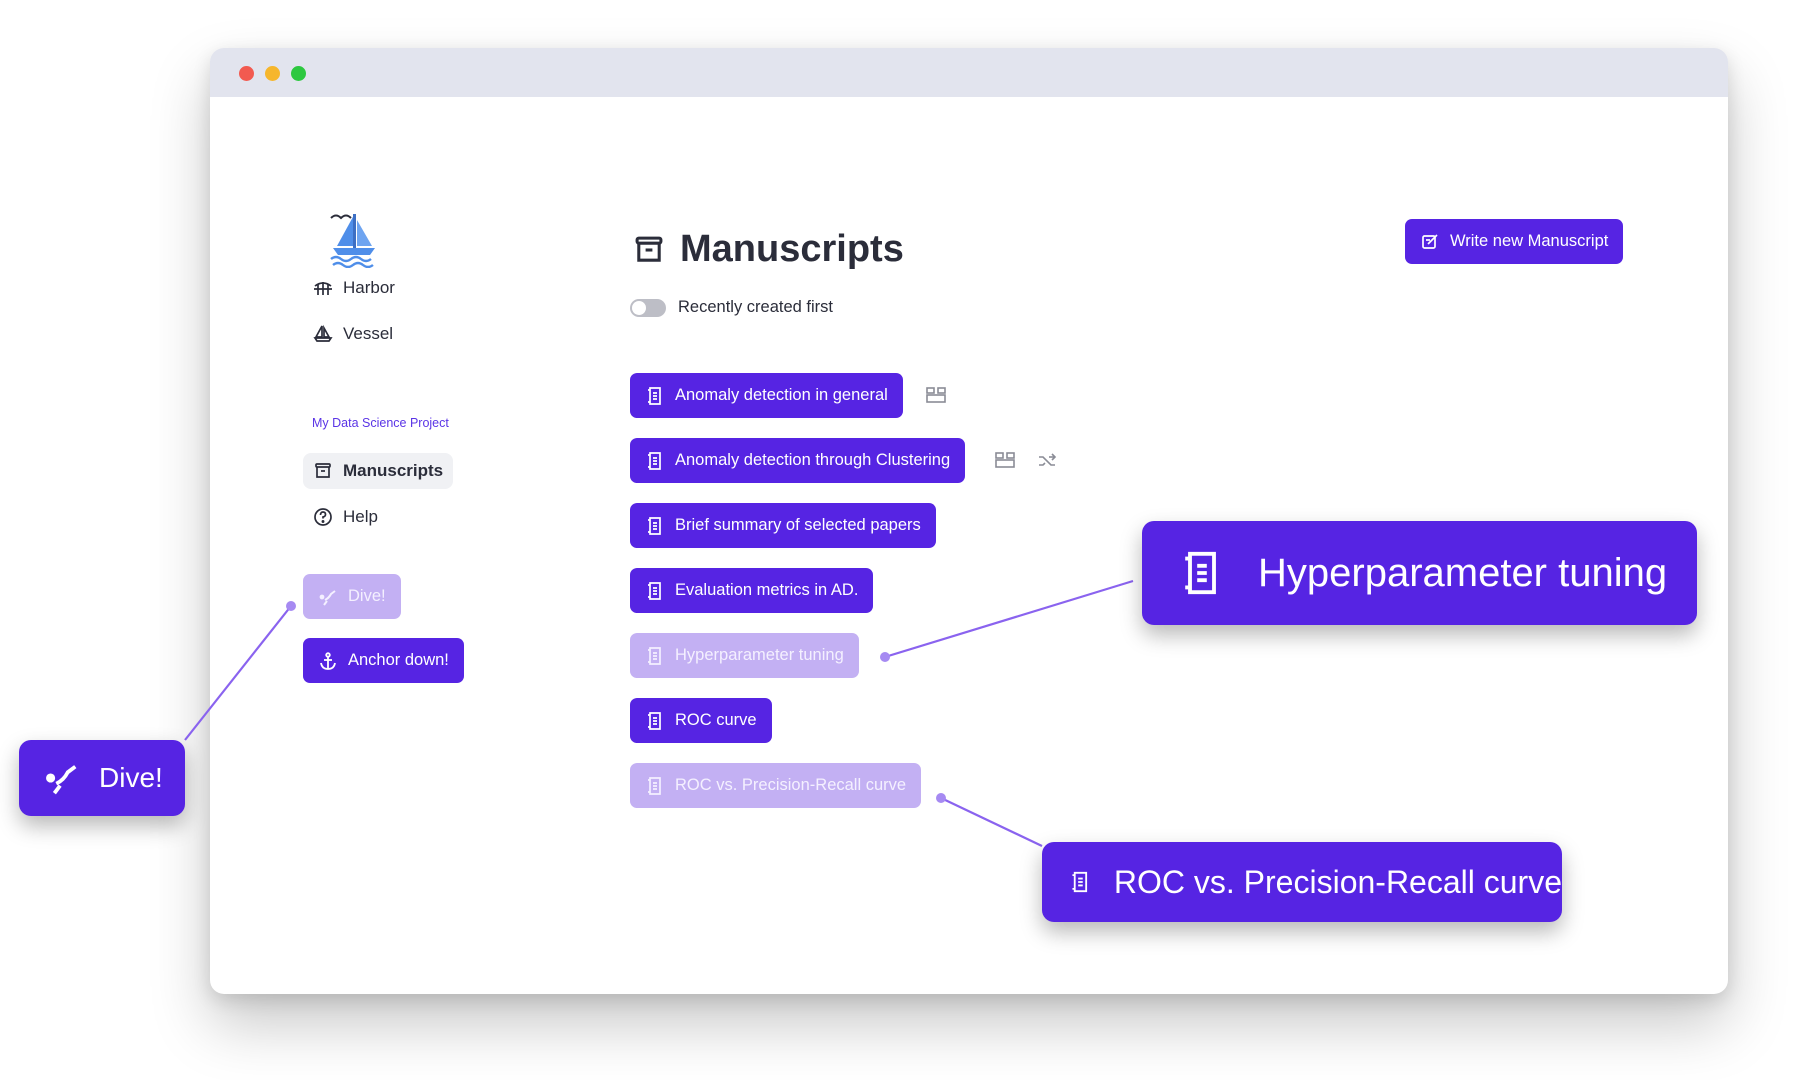 The height and width of the screenshot is (1080, 1813). Describe the element at coordinates (131, 777) in the screenshot. I see `dive-callout-label: Dive!` at that location.